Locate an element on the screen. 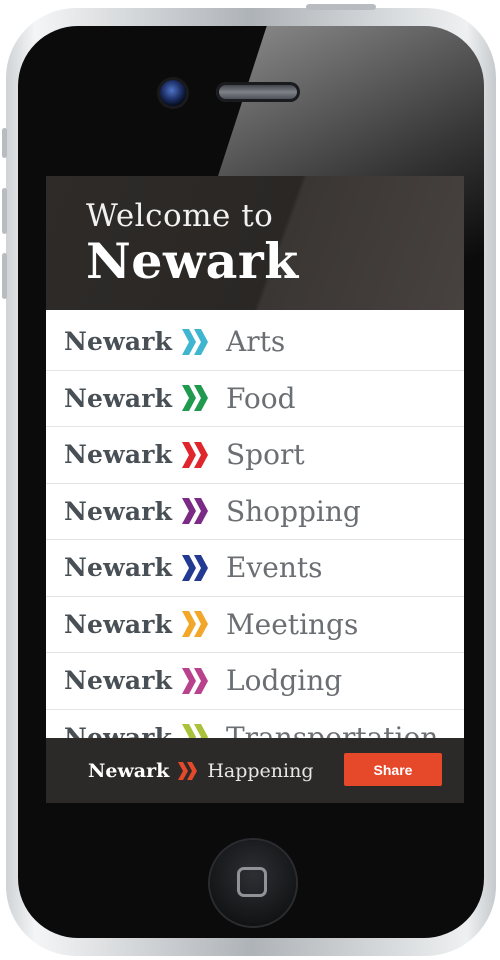 This screenshot has height=960, width=500. menu-item-label: Meetings is located at coordinates (292, 624).